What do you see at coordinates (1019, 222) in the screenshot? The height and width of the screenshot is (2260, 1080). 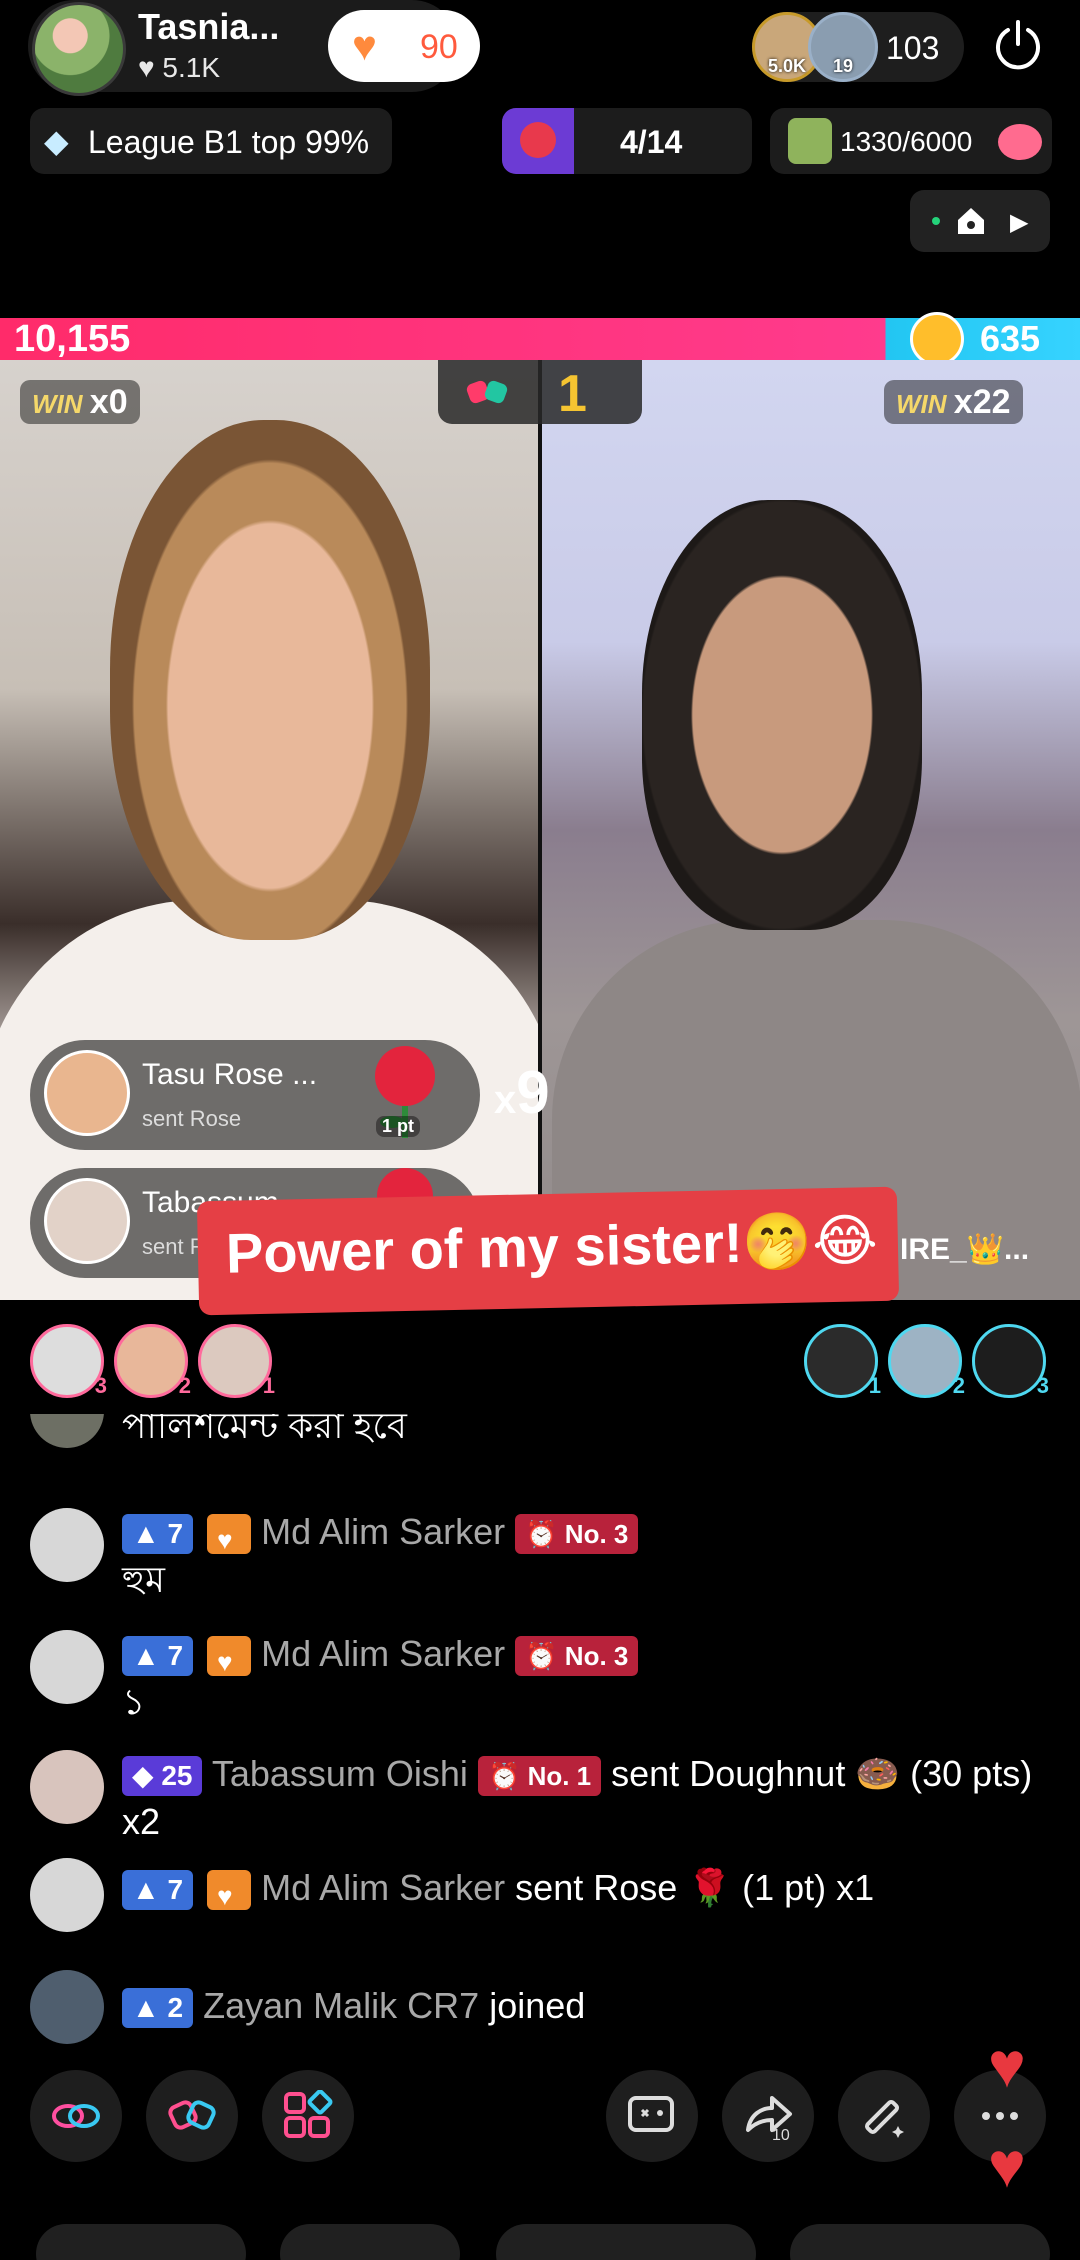 I see `play-arrow-icon: ▶` at bounding box center [1019, 222].